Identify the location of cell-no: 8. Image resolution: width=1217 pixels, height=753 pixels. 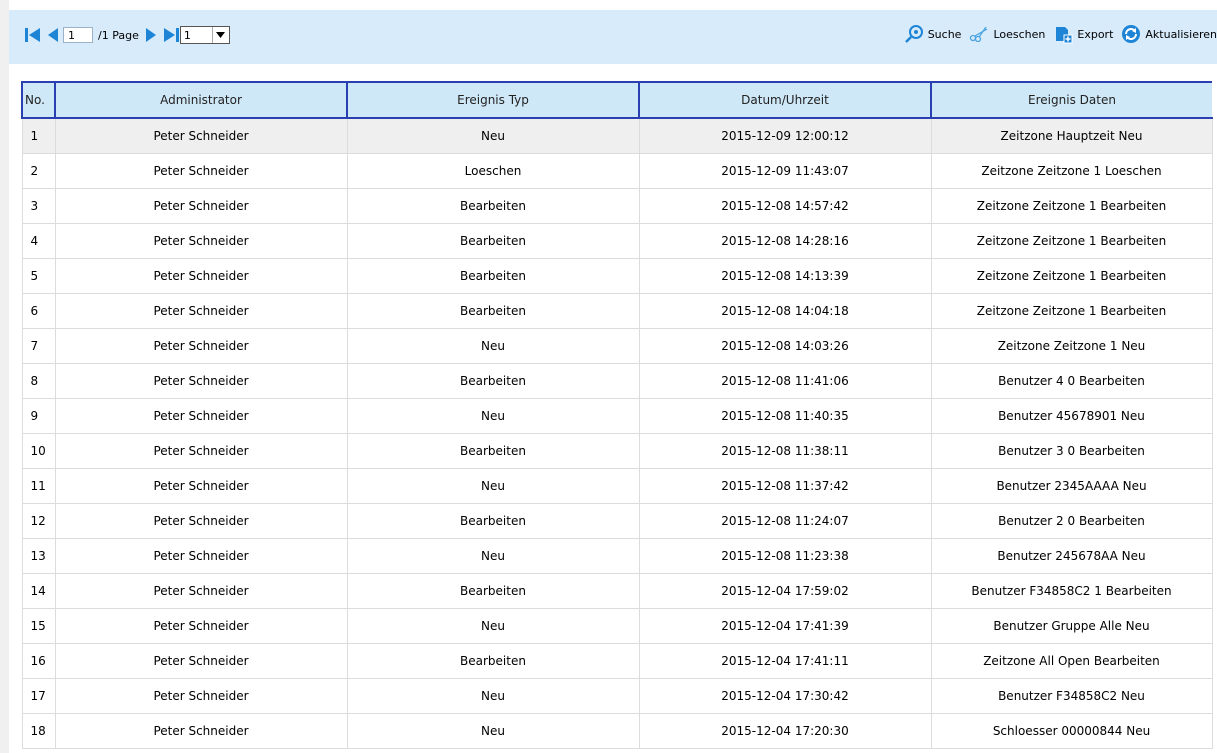
(38, 381).